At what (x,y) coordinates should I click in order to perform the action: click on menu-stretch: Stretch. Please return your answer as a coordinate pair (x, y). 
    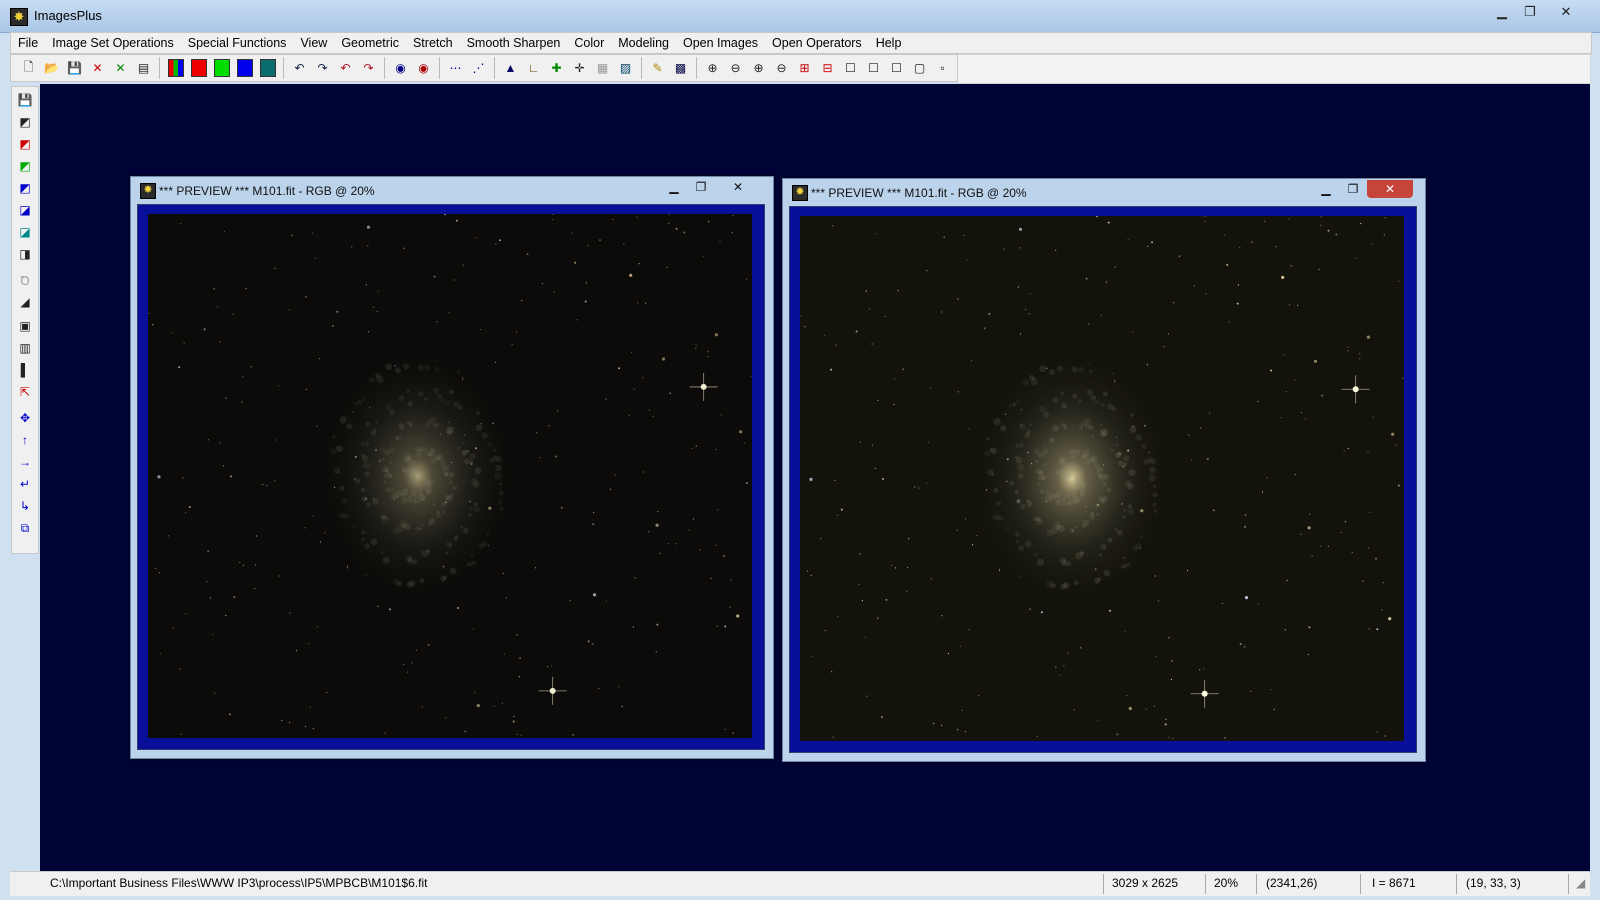
    Looking at the image, I should click on (433, 43).